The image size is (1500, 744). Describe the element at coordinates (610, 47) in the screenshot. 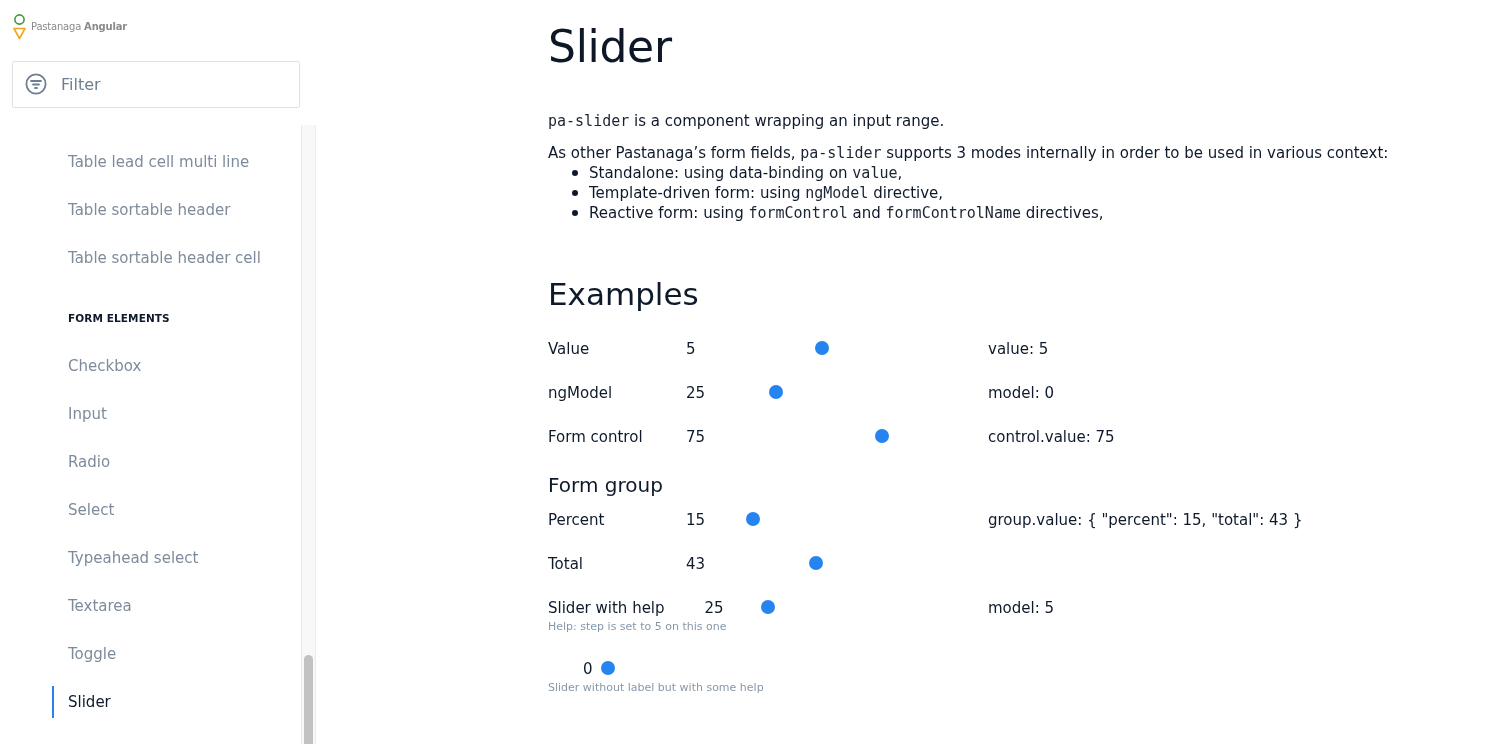

I see `page-title: Slider` at that location.